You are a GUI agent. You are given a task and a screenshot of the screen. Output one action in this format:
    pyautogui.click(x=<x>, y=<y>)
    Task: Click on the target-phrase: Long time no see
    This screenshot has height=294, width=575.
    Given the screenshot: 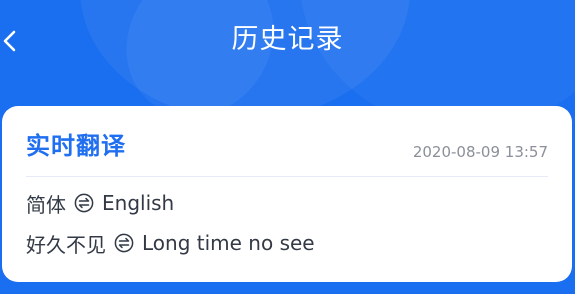 What is the action you would take?
    pyautogui.click(x=228, y=243)
    